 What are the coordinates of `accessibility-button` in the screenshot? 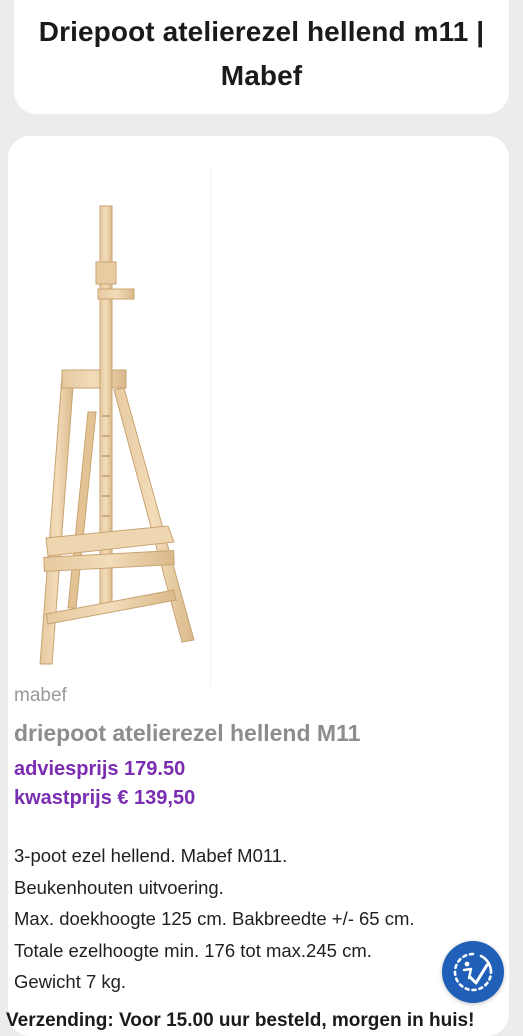 It's located at (473, 972).